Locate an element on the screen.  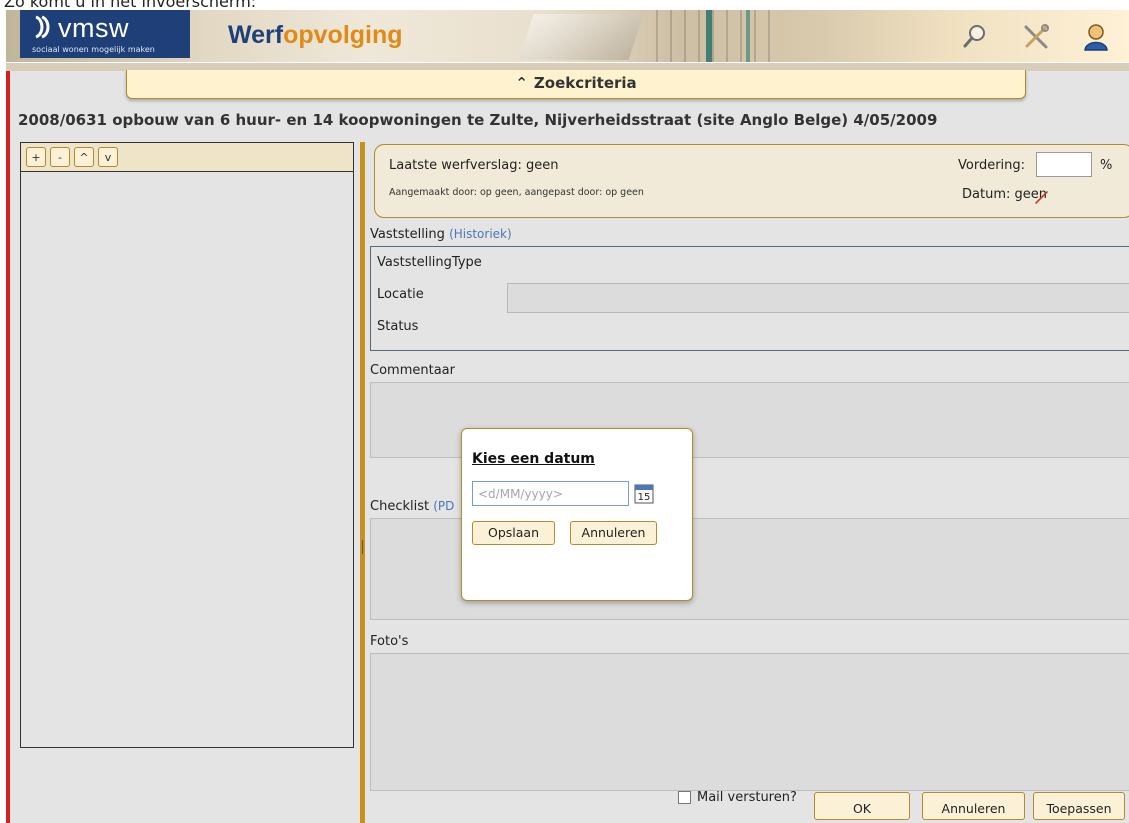
photos-label: Foto's is located at coordinates (389, 641).